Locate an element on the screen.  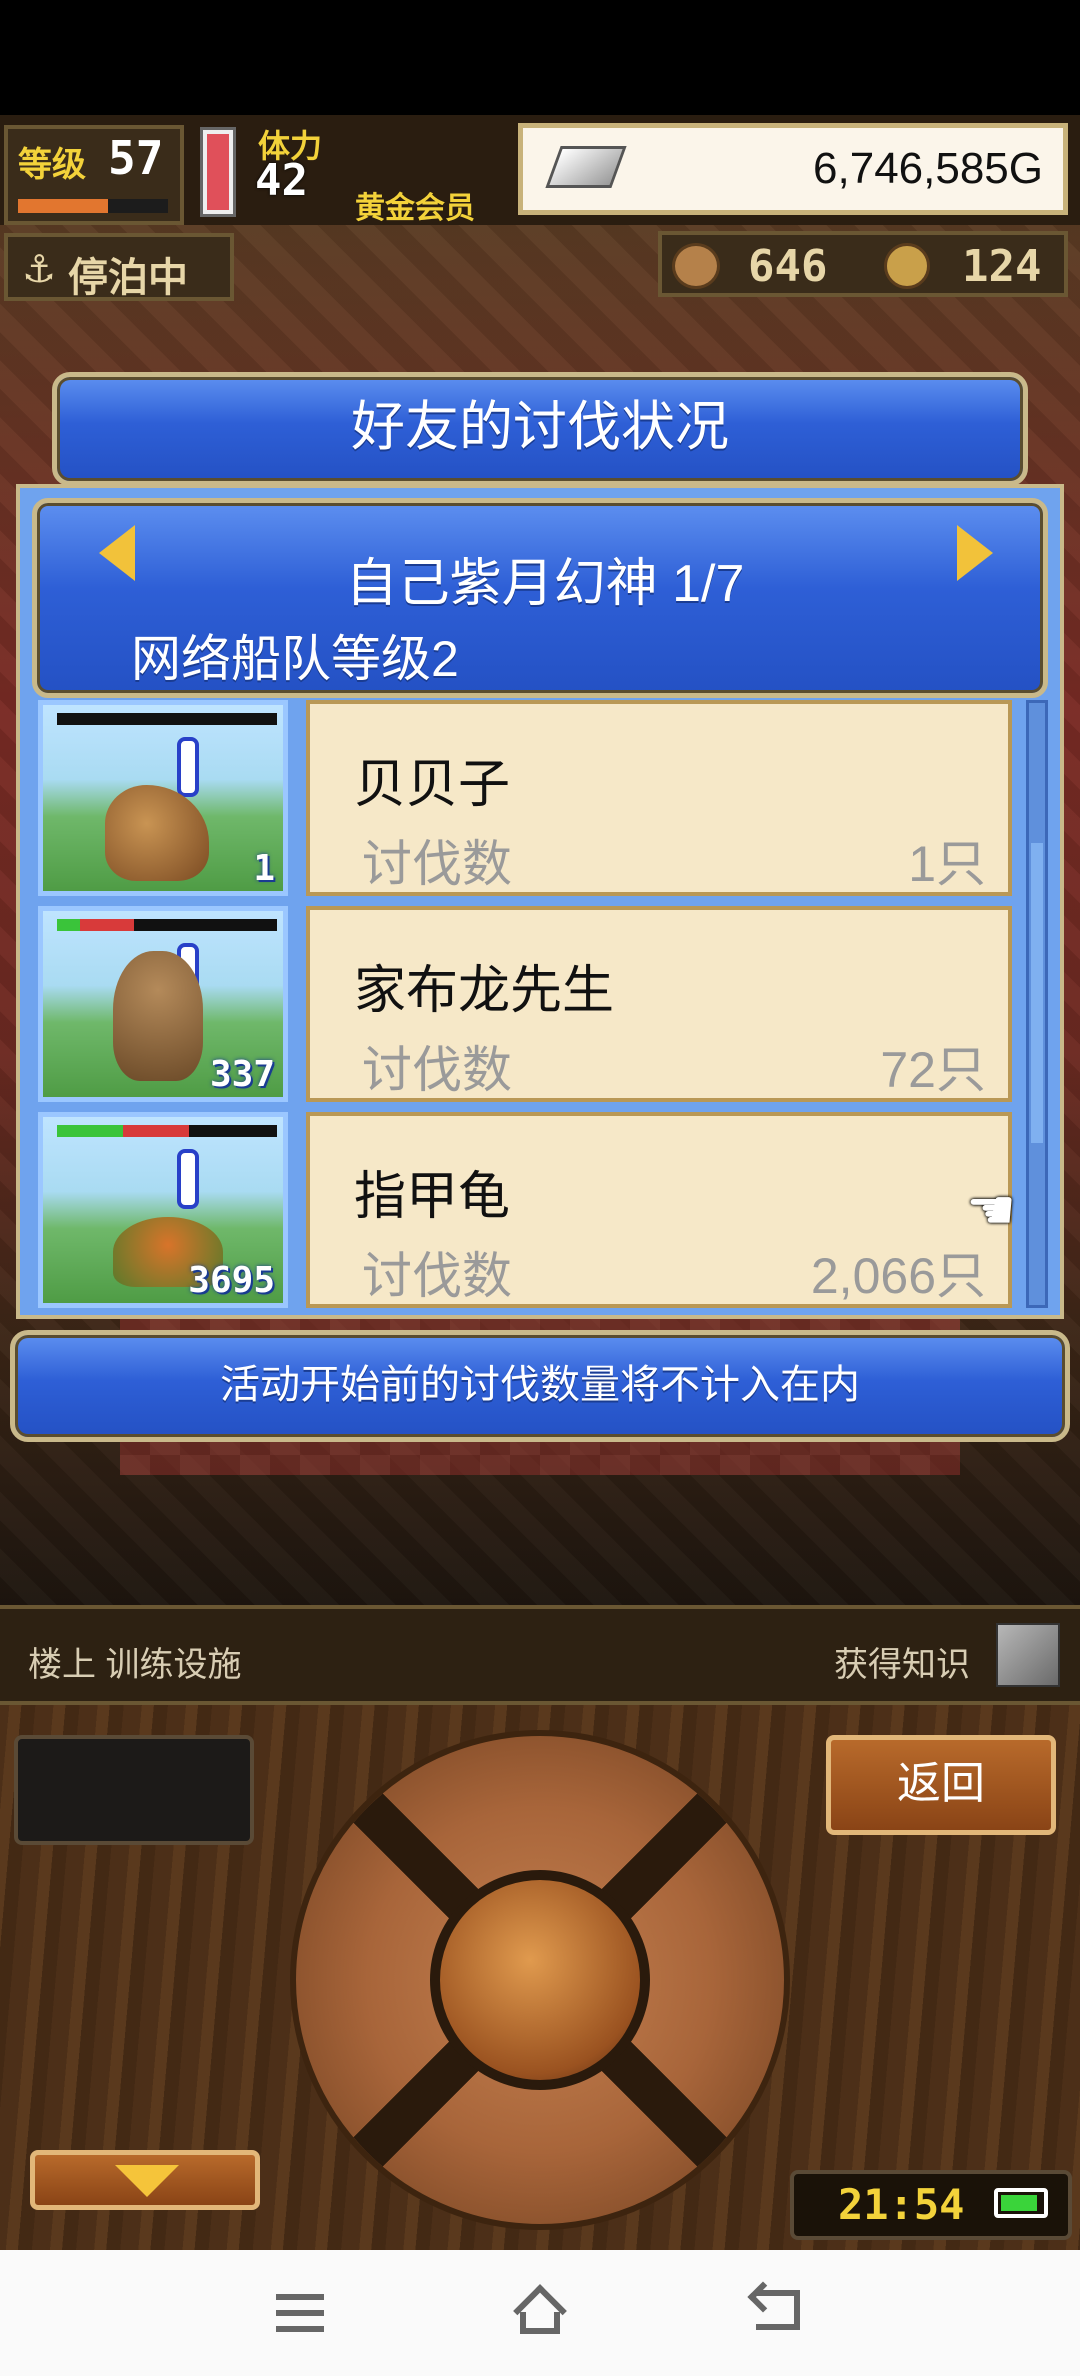
friend-row: 指甲龟 讨伐数 2,066只 is located at coordinates (659, 1210).